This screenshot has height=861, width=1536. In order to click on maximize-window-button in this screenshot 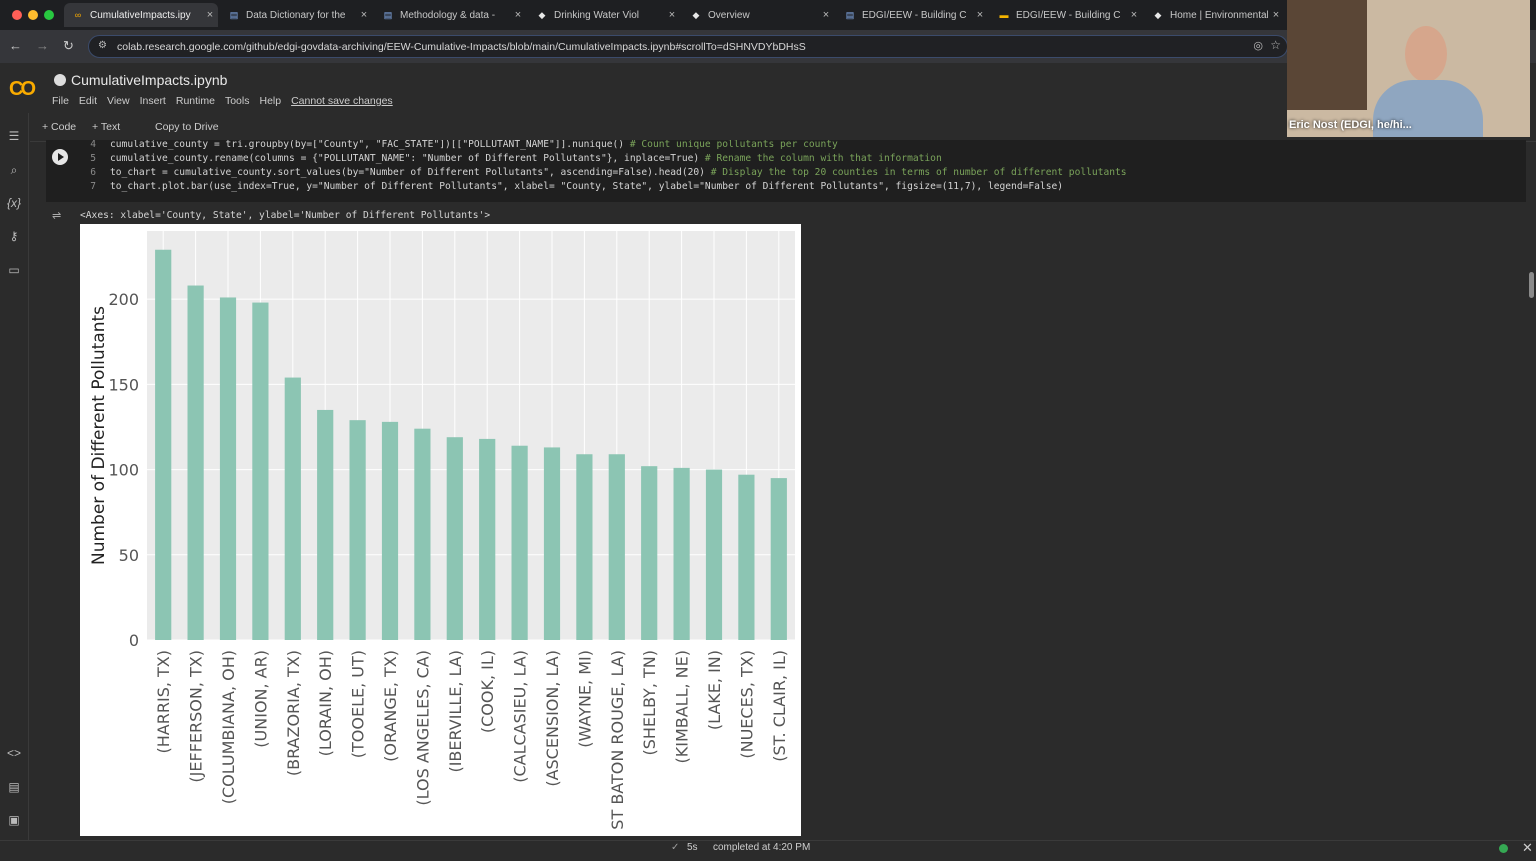, I will do `click(49, 15)`.